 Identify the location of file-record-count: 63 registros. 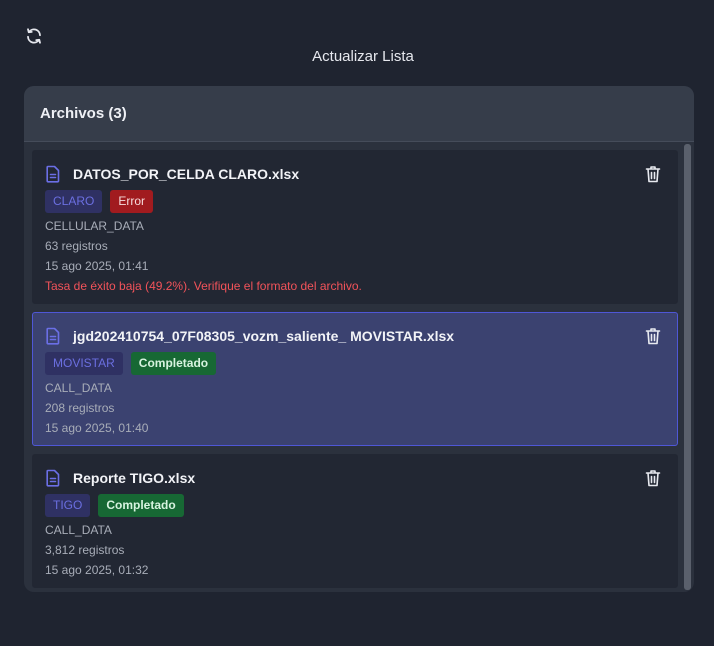
(76, 246).